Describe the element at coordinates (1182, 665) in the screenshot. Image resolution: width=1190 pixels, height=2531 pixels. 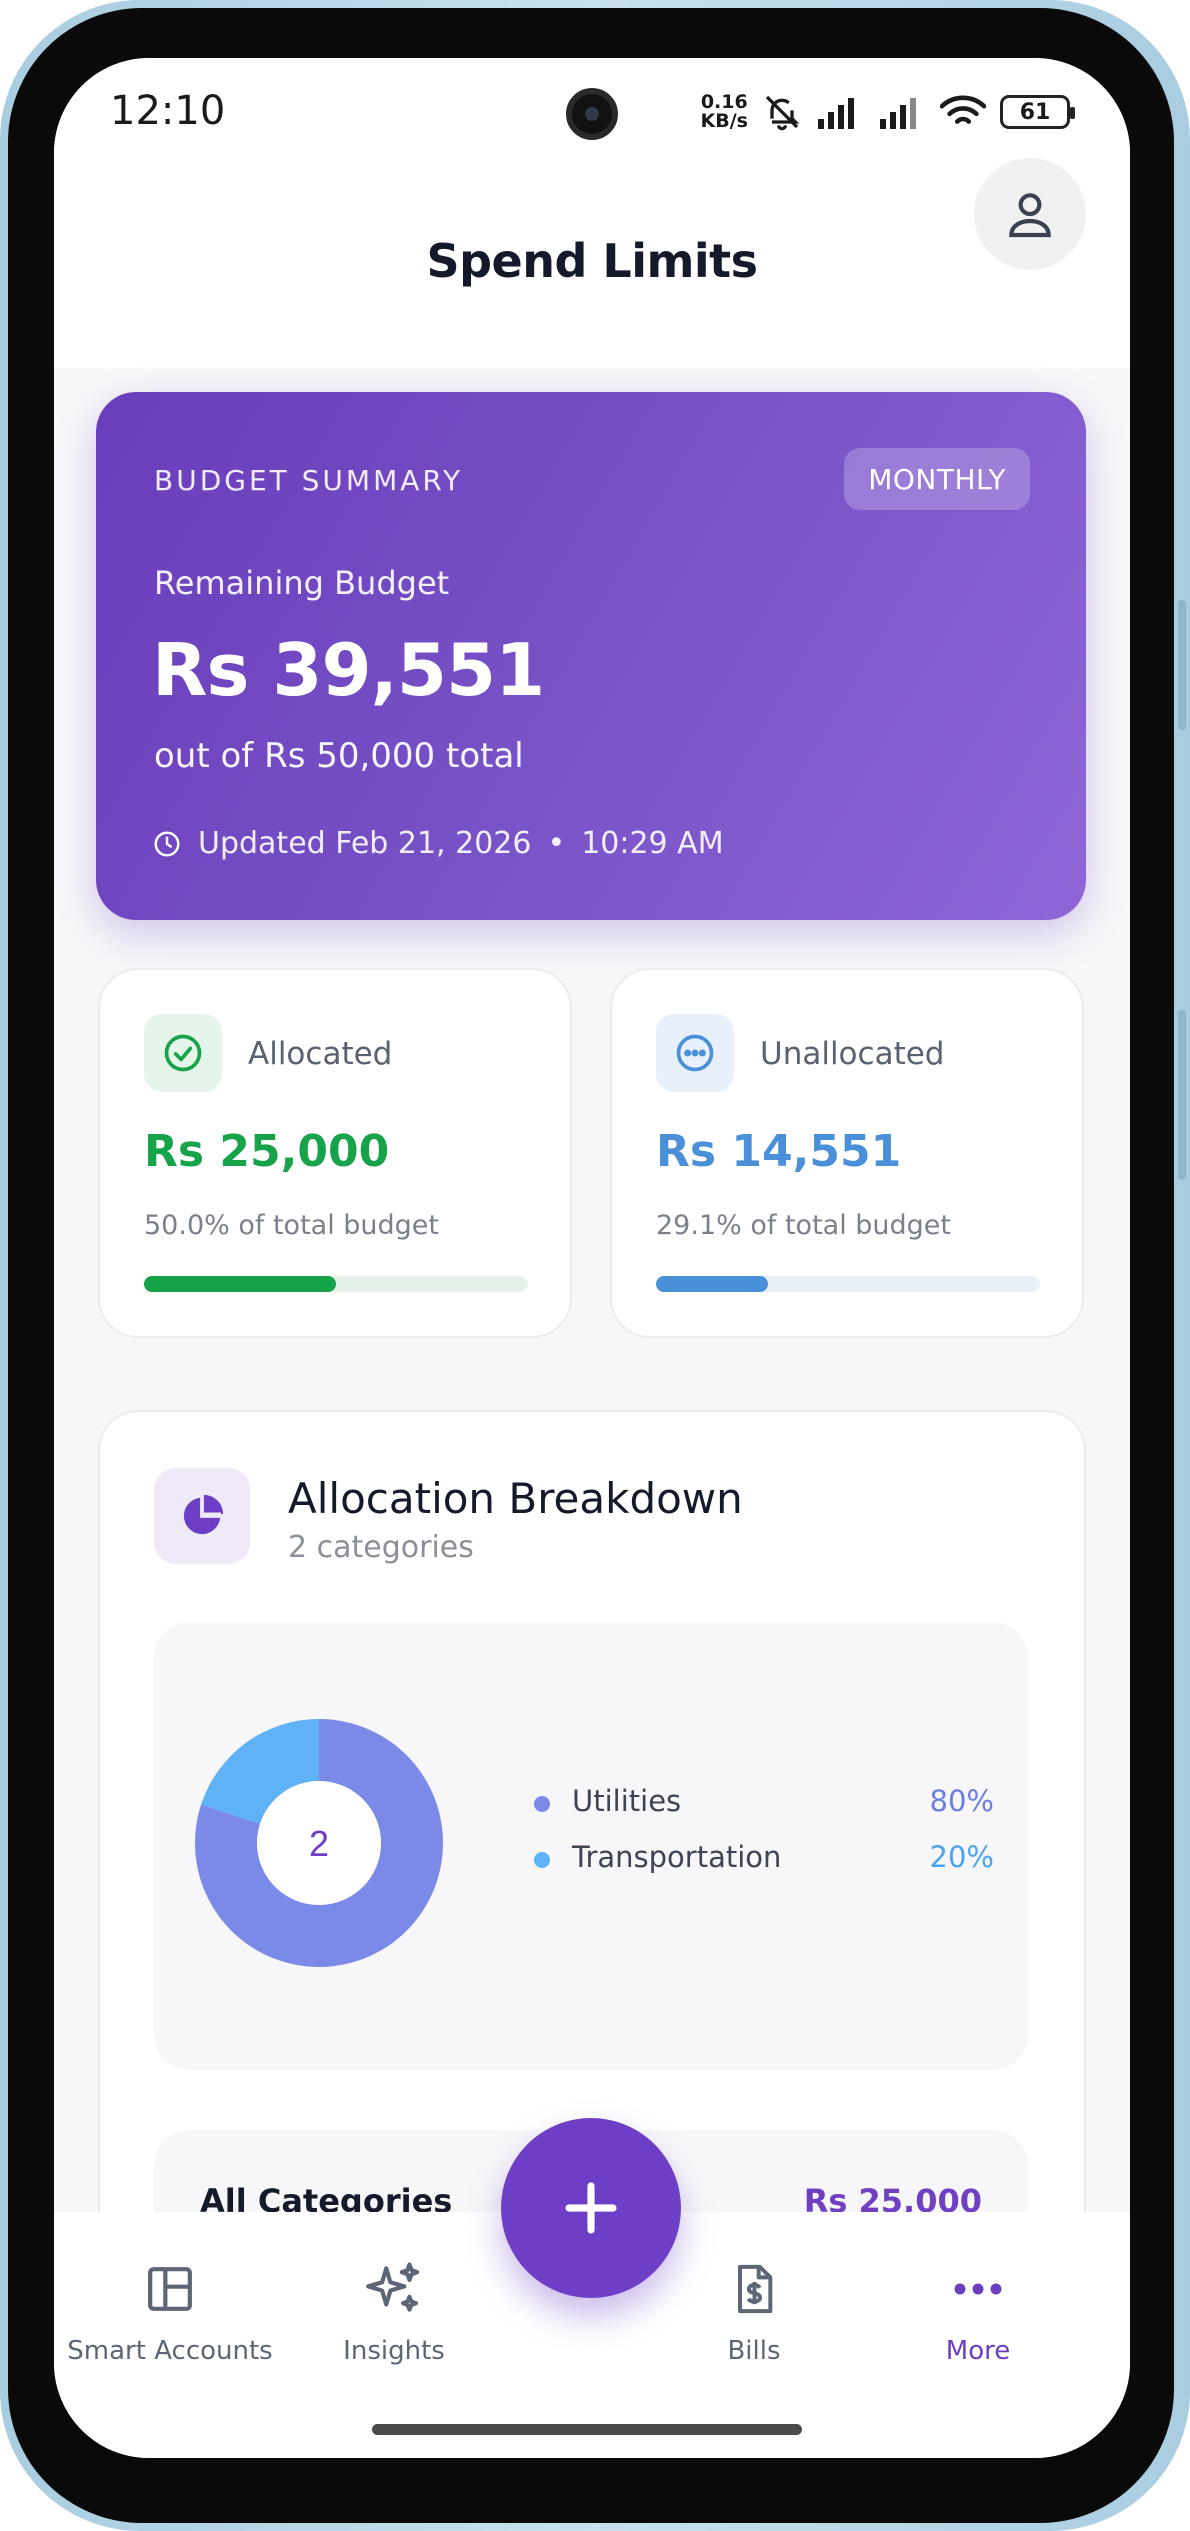
I see `volume-button` at that location.